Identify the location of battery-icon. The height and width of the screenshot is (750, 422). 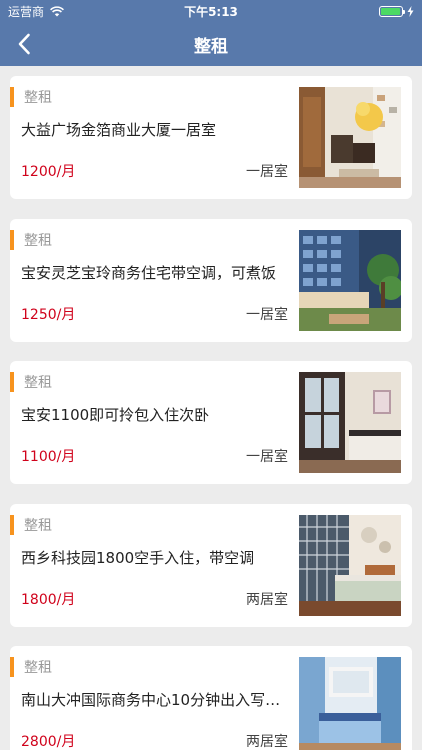
(392, 11).